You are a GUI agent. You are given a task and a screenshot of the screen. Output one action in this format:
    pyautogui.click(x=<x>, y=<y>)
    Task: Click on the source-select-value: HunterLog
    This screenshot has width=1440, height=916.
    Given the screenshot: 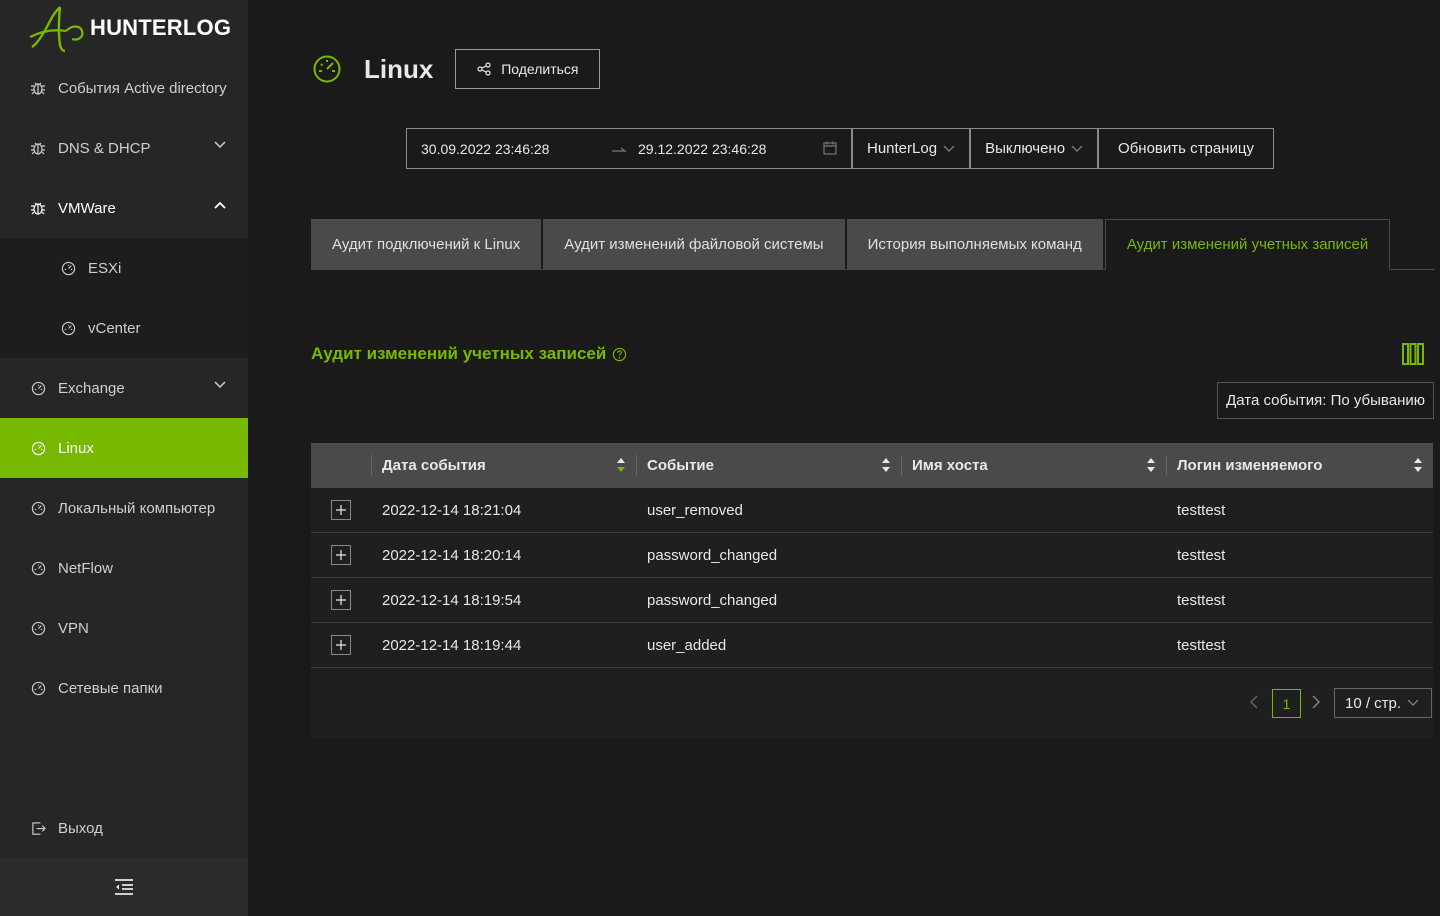 What is the action you would take?
    pyautogui.click(x=902, y=148)
    